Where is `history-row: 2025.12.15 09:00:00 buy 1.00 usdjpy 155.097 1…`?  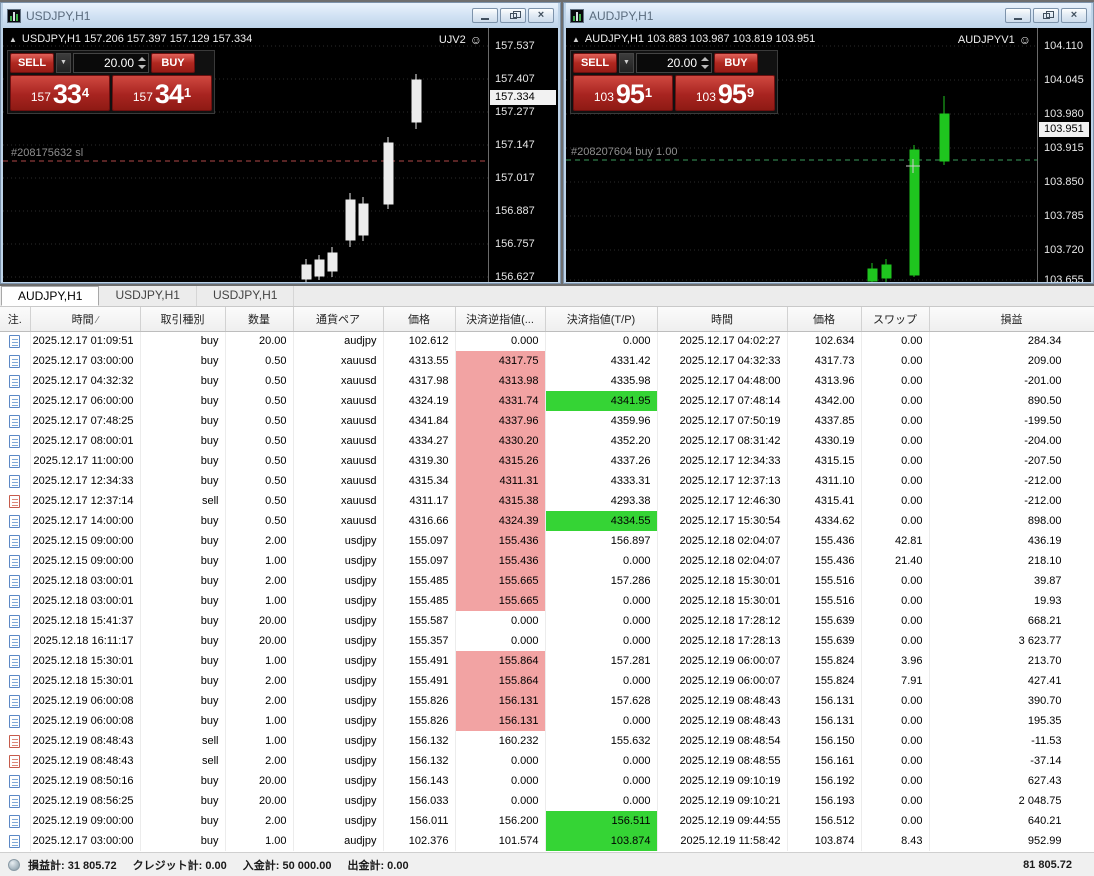
history-row: 2025.12.15 09:00:00 buy 1.00 usdjpy 155.097 1… is located at coordinates (547, 561).